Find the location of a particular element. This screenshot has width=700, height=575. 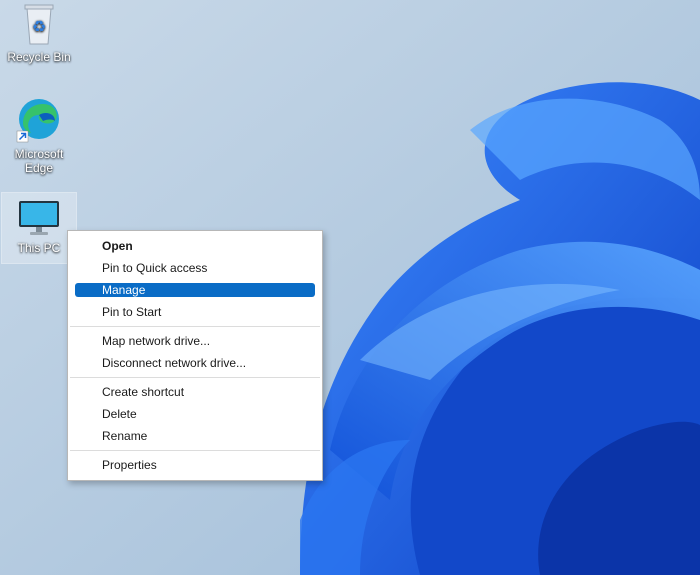

desktop-icon-label: This PC is located at coordinates (39, 248).